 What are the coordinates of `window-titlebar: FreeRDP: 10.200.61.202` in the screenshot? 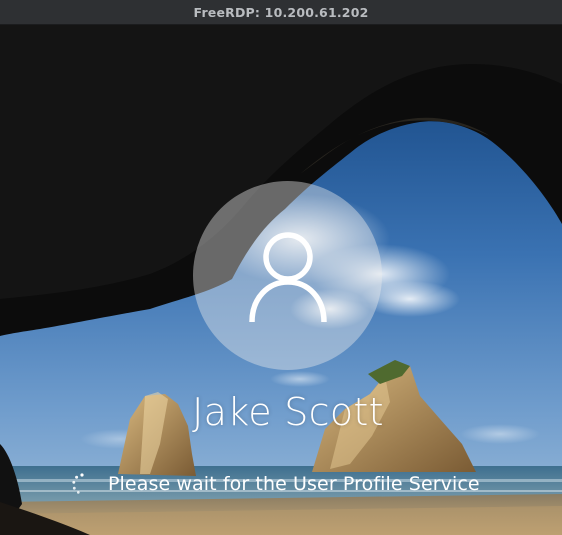 It's located at (281, 12).